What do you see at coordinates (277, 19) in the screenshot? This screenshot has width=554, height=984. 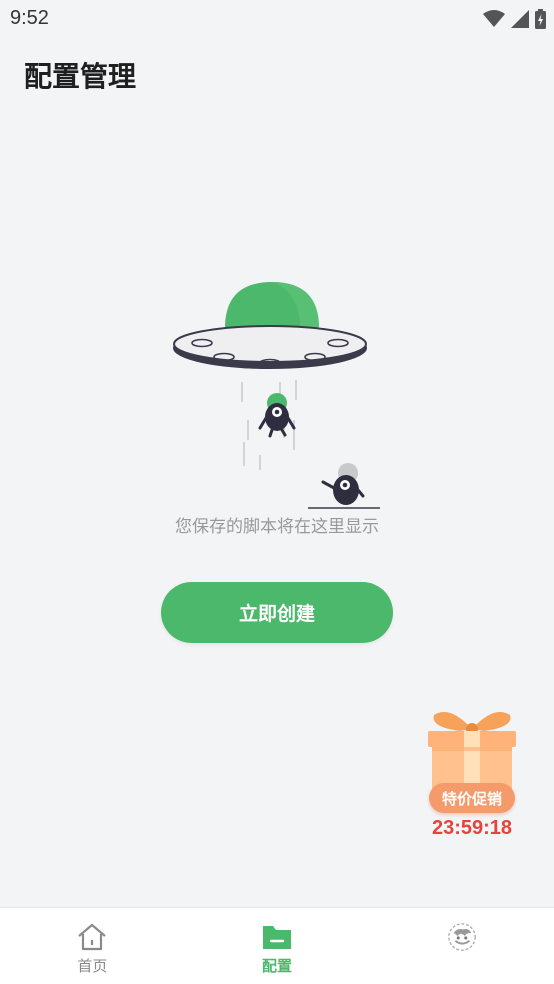 I see `status-bar: 9:52` at bounding box center [277, 19].